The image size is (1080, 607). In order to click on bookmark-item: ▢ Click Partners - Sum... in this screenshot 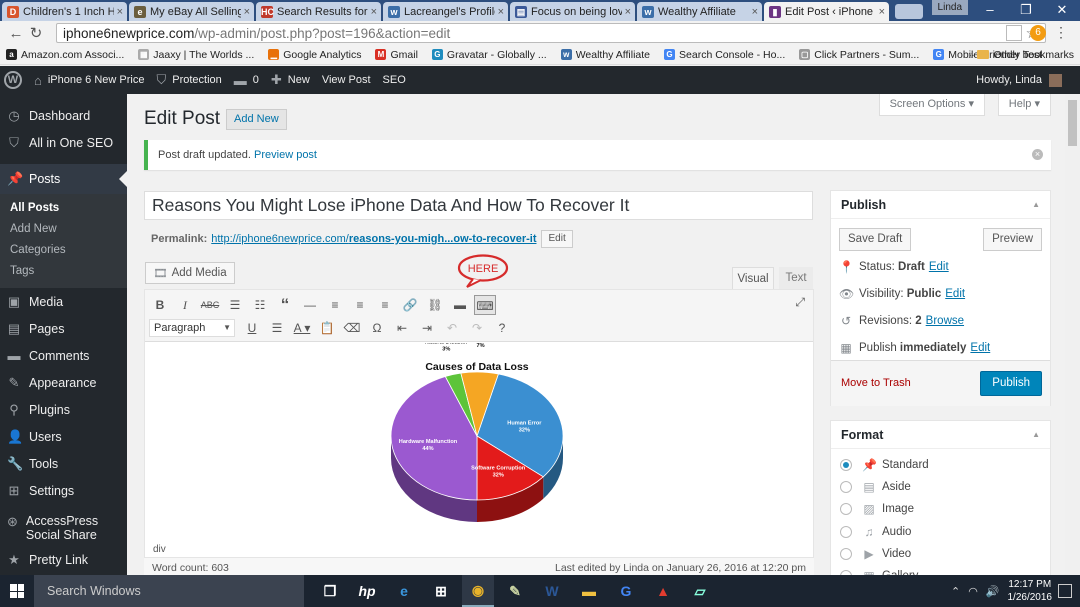, I will do `click(859, 55)`.